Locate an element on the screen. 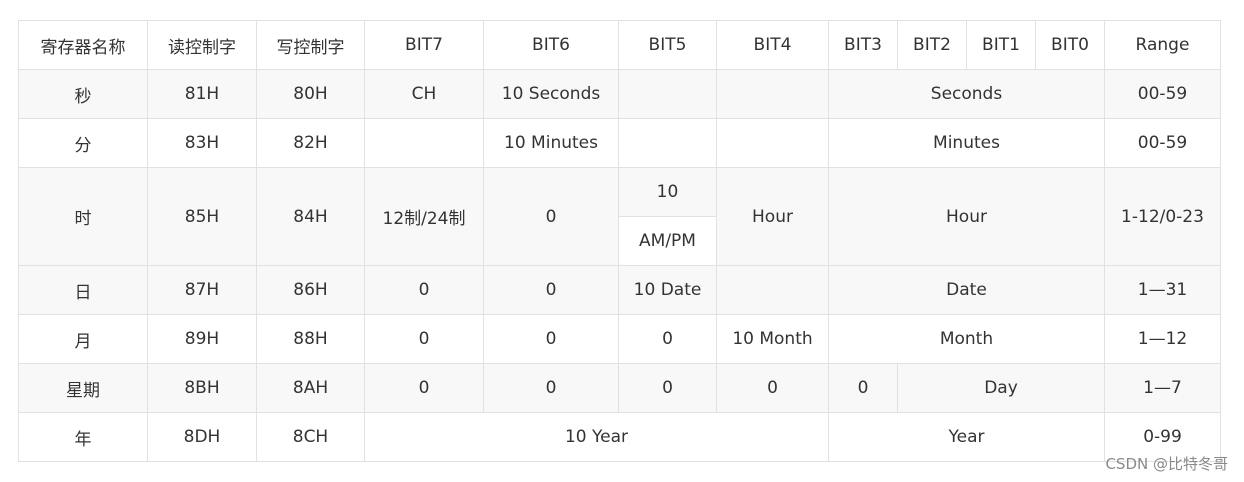 This screenshot has width=1244, height=482. read-control-word: 8BH is located at coordinates (202, 388).